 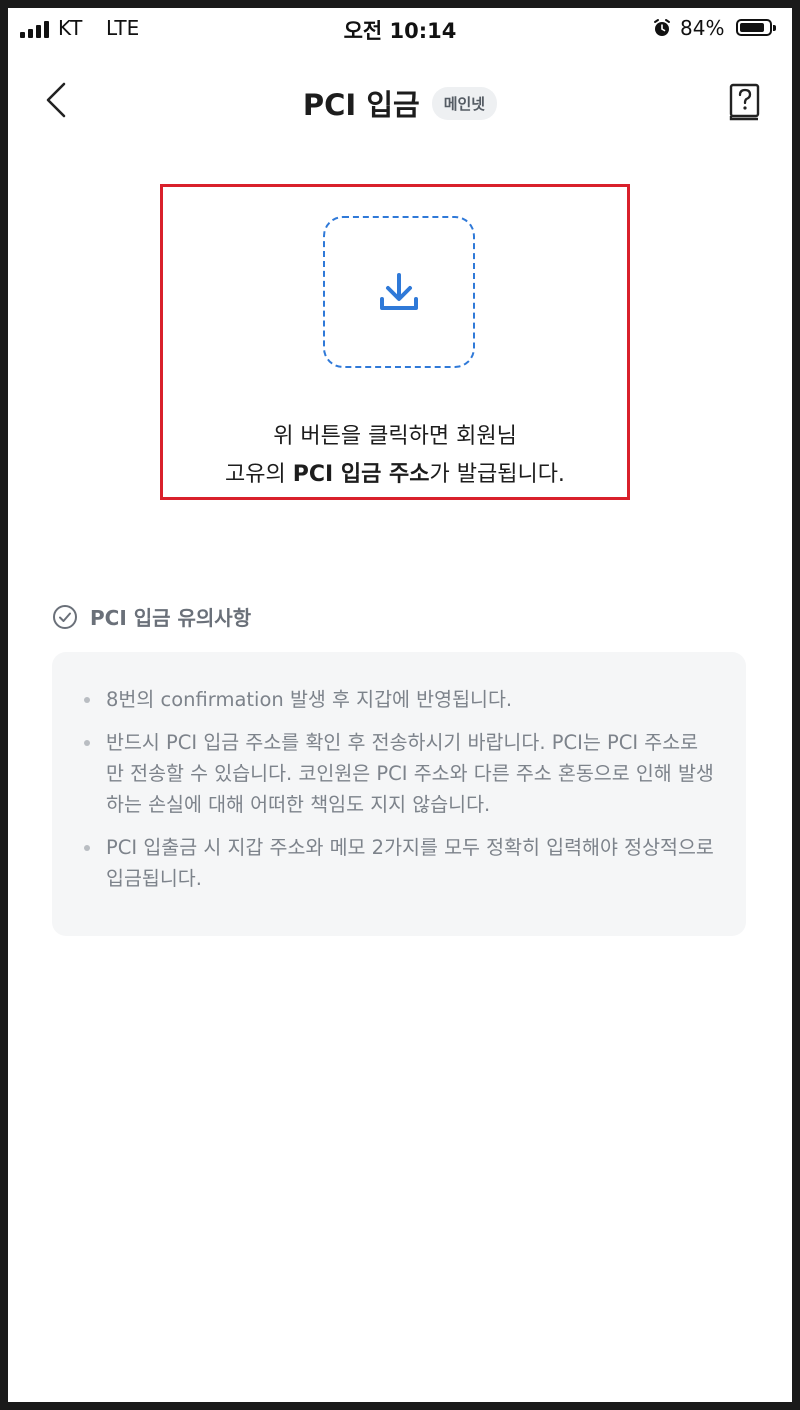 I want to click on battery-icon, so click(x=756, y=27).